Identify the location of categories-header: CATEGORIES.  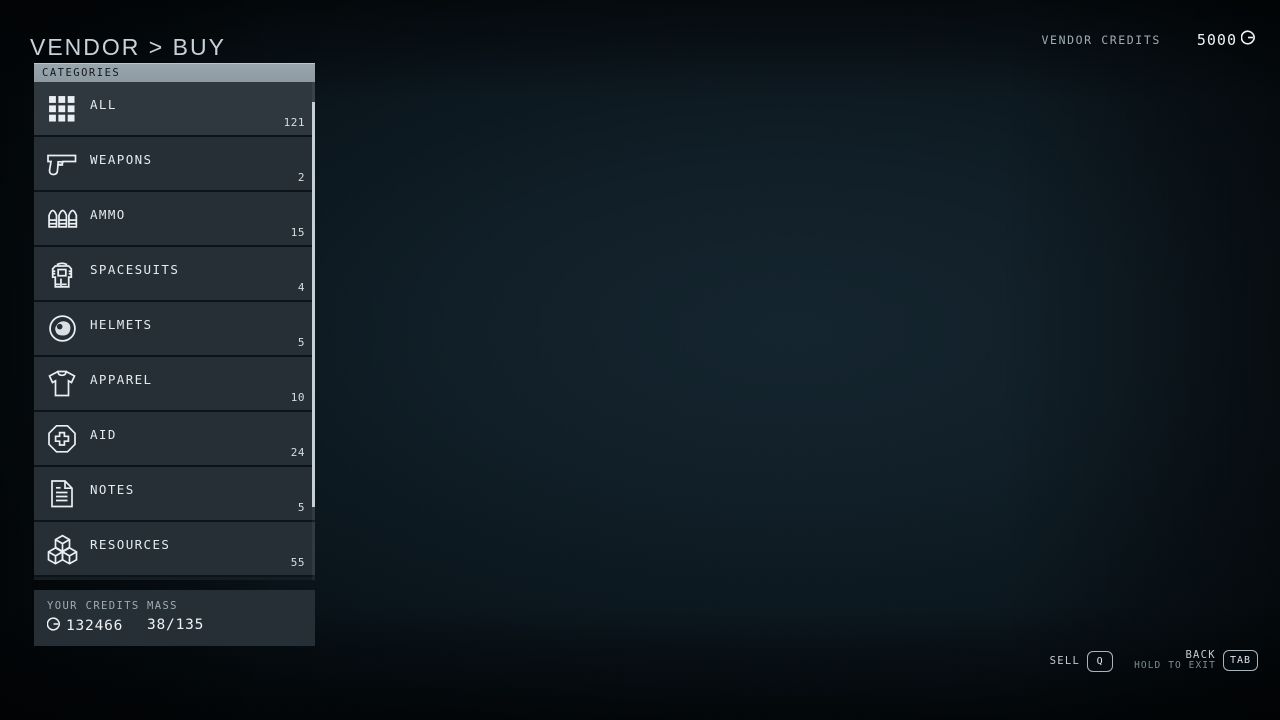
(174, 72).